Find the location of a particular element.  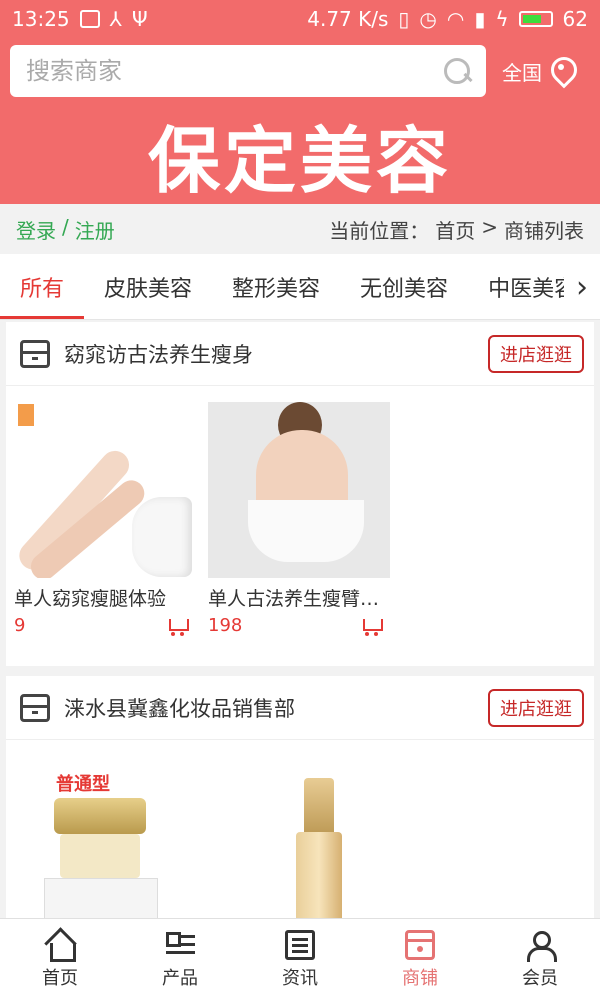

tab-all: 所有 is located at coordinates (42, 286).